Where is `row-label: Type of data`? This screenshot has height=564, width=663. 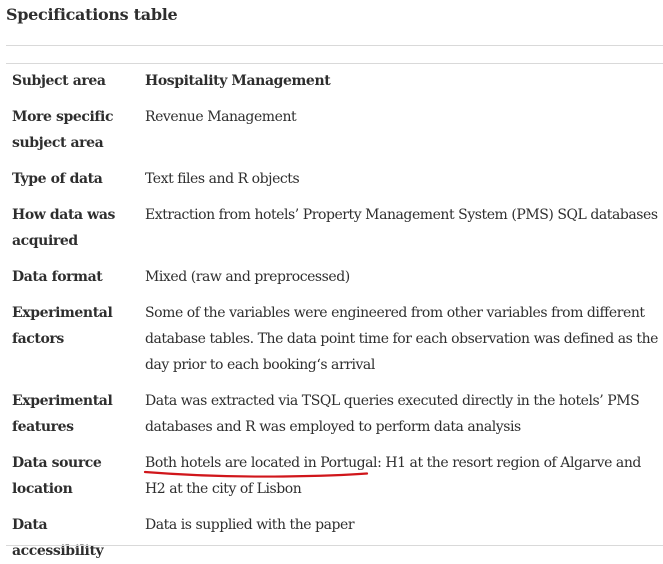
row-label: Type of data is located at coordinates (57, 179).